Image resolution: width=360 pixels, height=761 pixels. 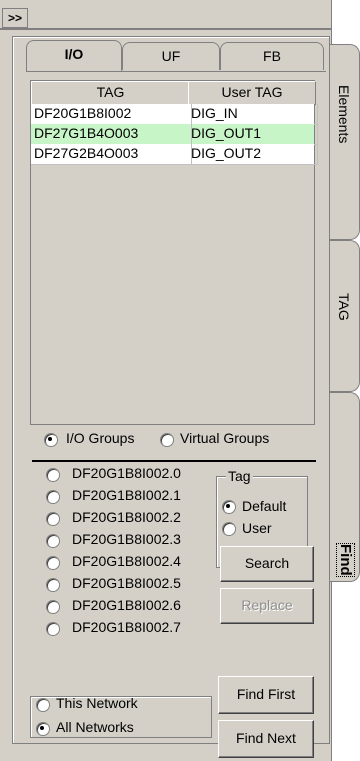 What do you see at coordinates (111, 154) in the screenshot?
I see `cell-tag: DF27G2B4O003` at bounding box center [111, 154].